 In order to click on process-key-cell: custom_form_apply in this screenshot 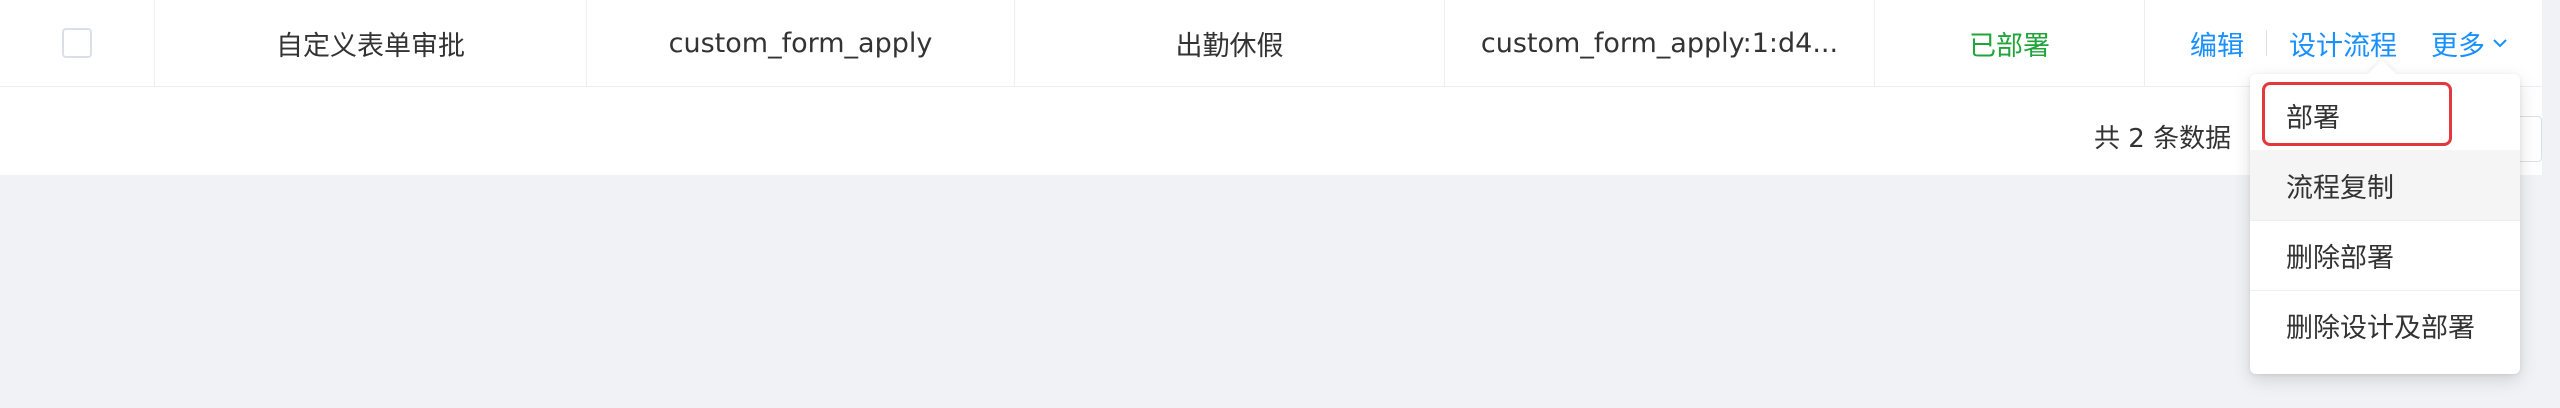, I will do `click(801, 43)`.